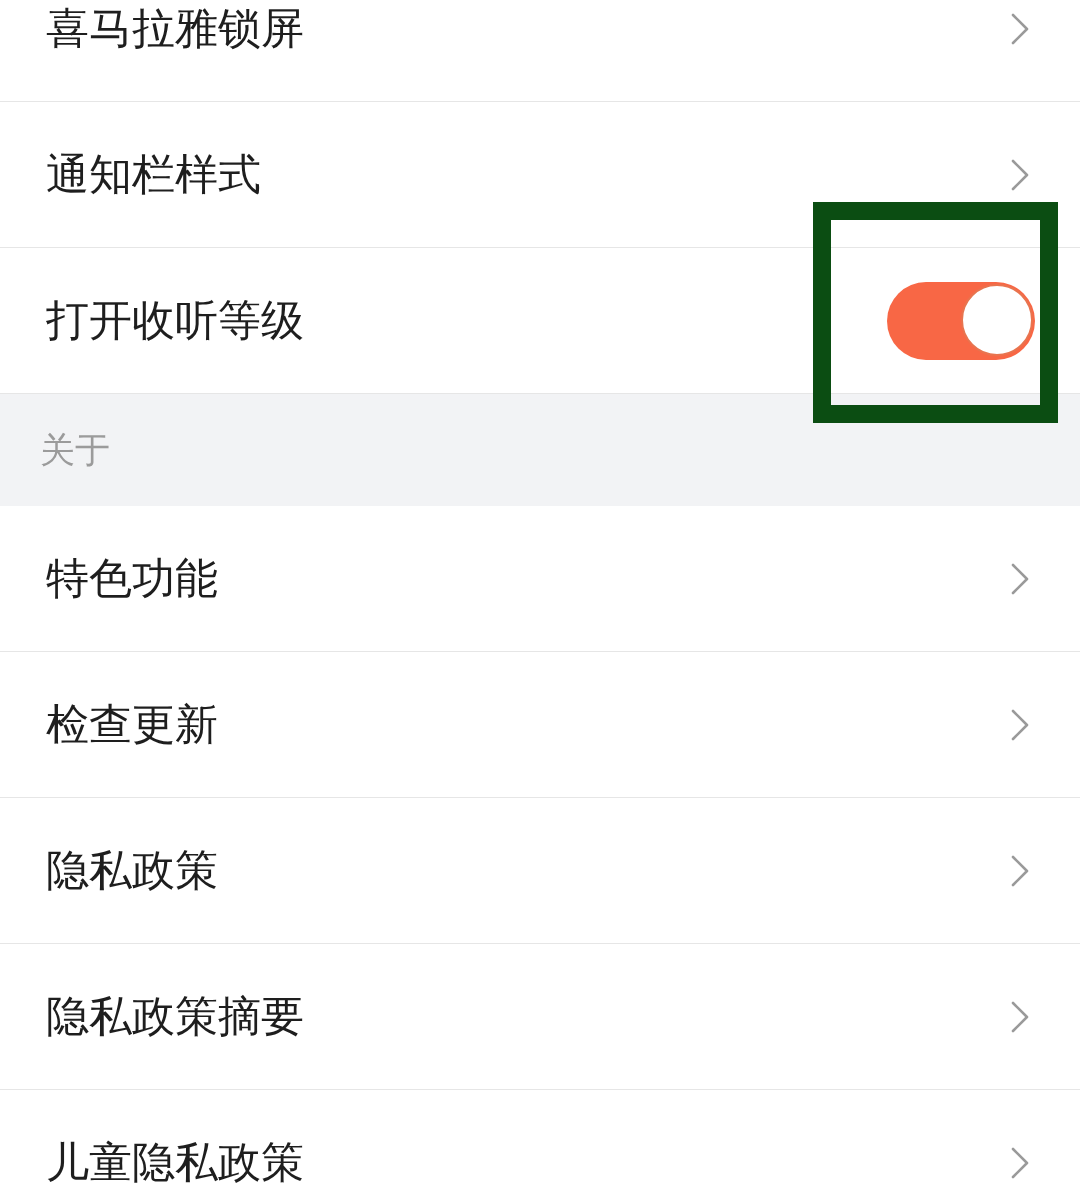  What do you see at coordinates (132, 578) in the screenshot?
I see `row-label: 特色功能` at bounding box center [132, 578].